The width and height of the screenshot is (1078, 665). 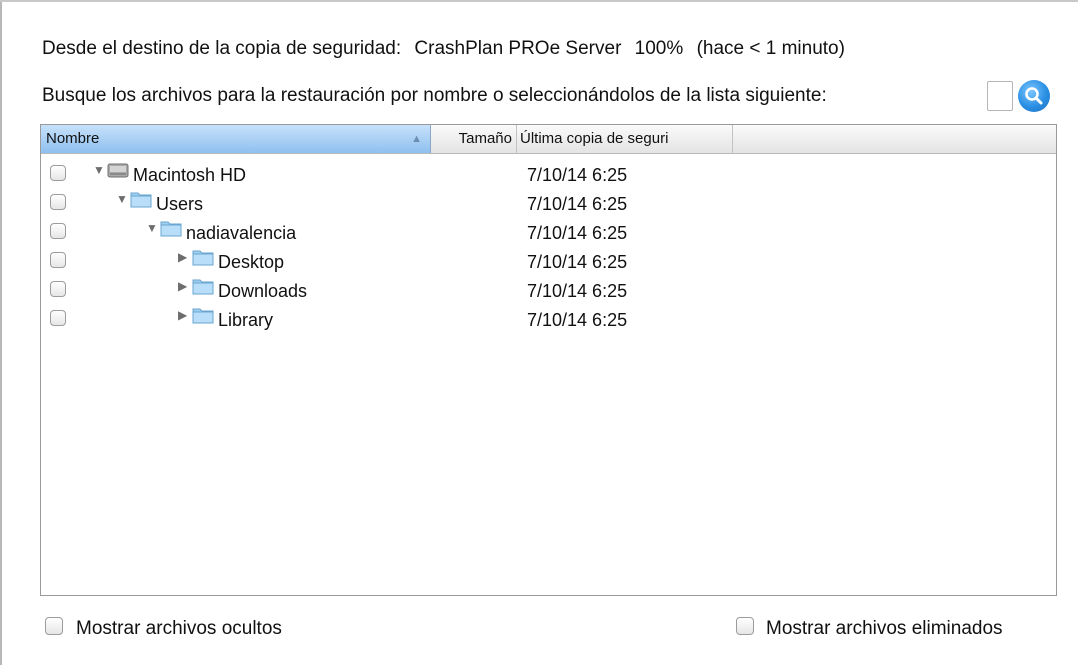 I want to click on table-row: ▼ Users 7/10/14 6:25, so click(x=548, y=202).